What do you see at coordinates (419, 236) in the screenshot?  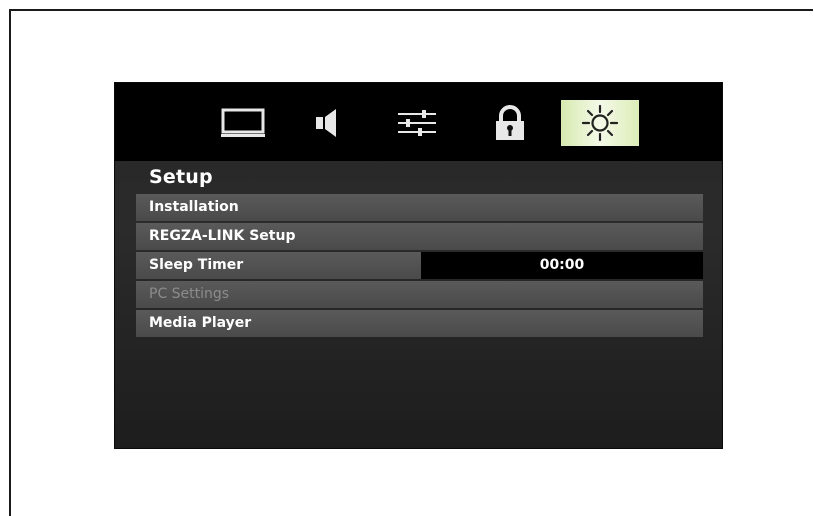 I see `menu-item-regza-link-setup: REGZA-LINK Setup` at bounding box center [419, 236].